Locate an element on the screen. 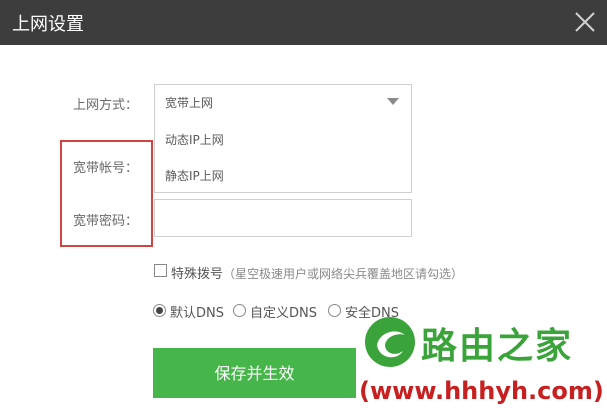 This screenshot has width=607, height=415. password-field is located at coordinates (283, 218).